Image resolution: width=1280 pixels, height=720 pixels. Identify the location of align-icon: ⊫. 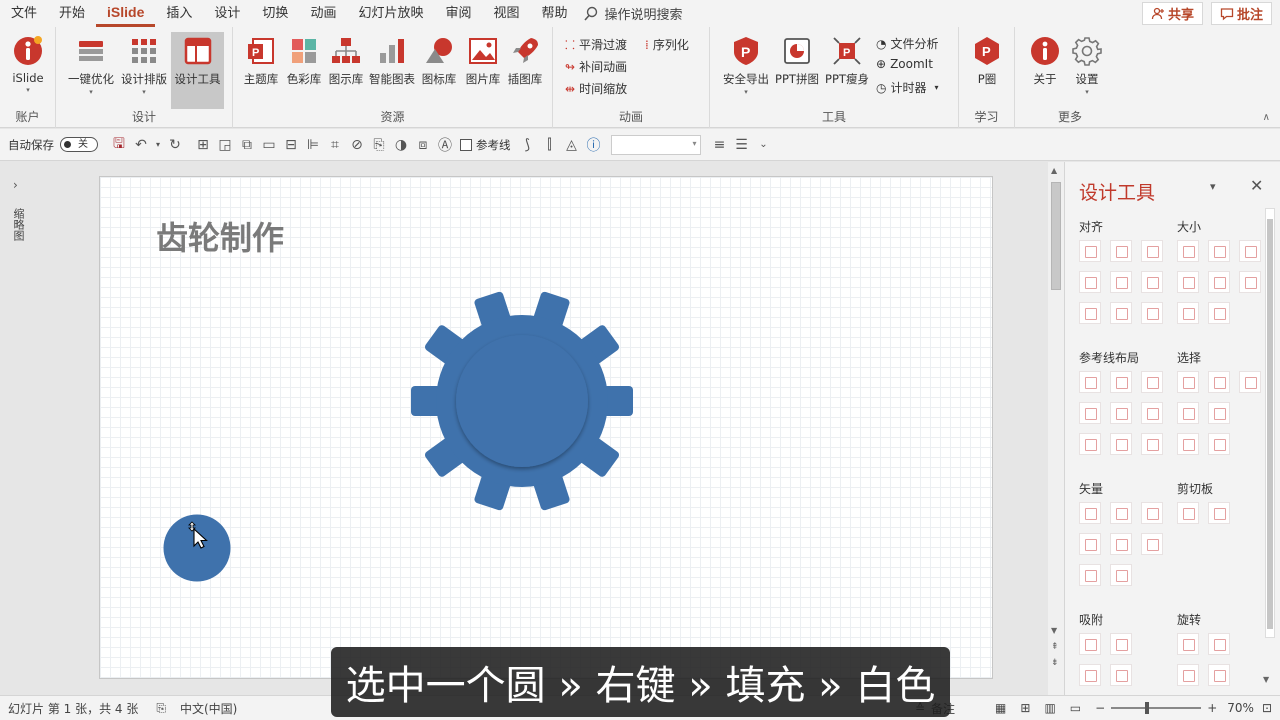
(313, 145).